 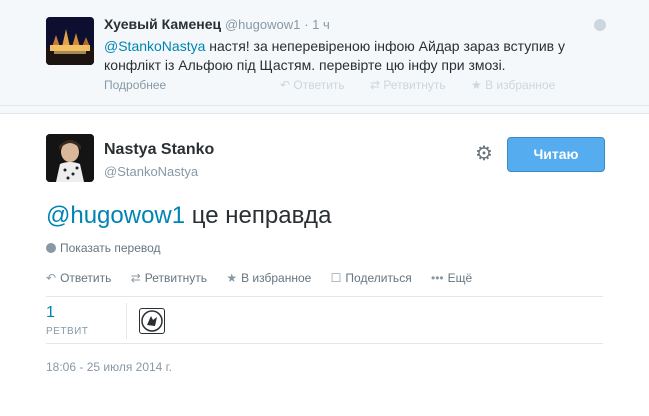 What do you see at coordinates (319, 85) in the screenshot?
I see `parent-reply-label: Ответить` at bounding box center [319, 85].